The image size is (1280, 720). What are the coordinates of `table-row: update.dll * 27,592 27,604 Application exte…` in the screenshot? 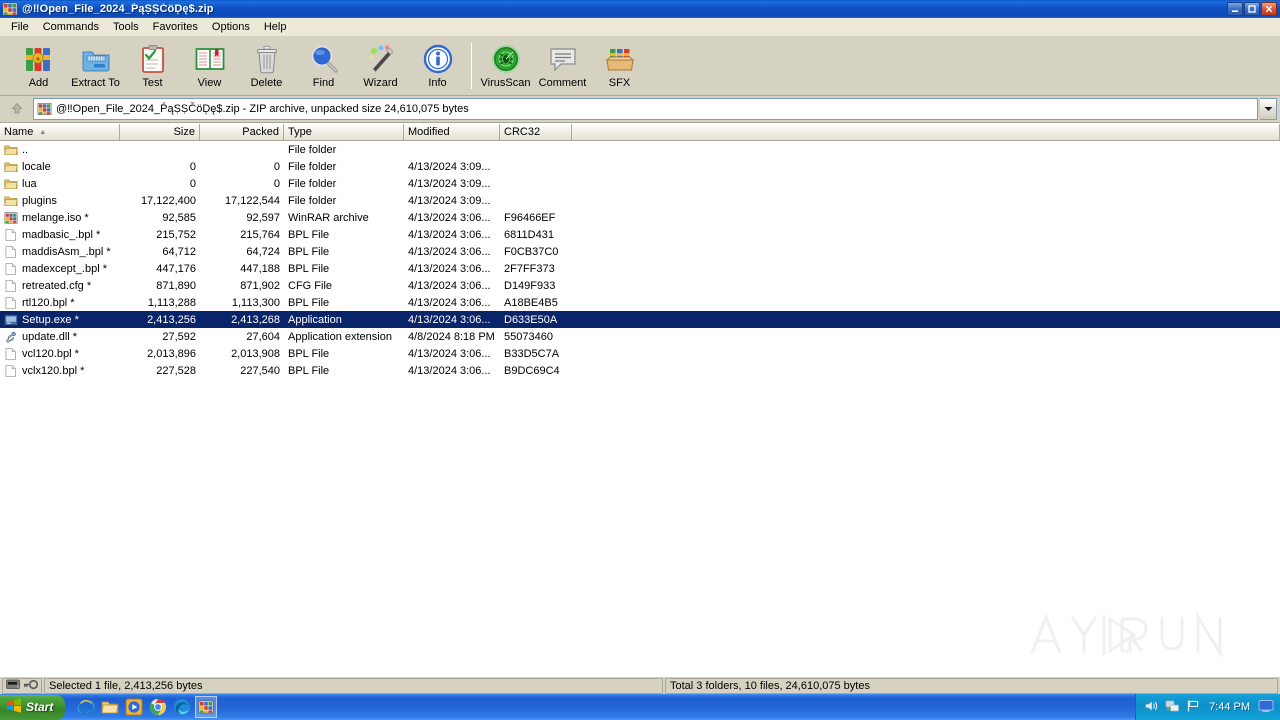 It's located at (640, 336).